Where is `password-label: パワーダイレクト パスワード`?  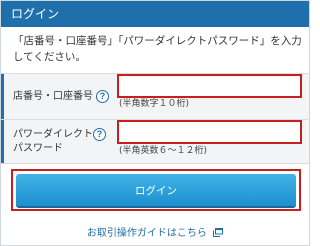 password-label: パワーダイレクト パスワード is located at coordinates (53, 141).